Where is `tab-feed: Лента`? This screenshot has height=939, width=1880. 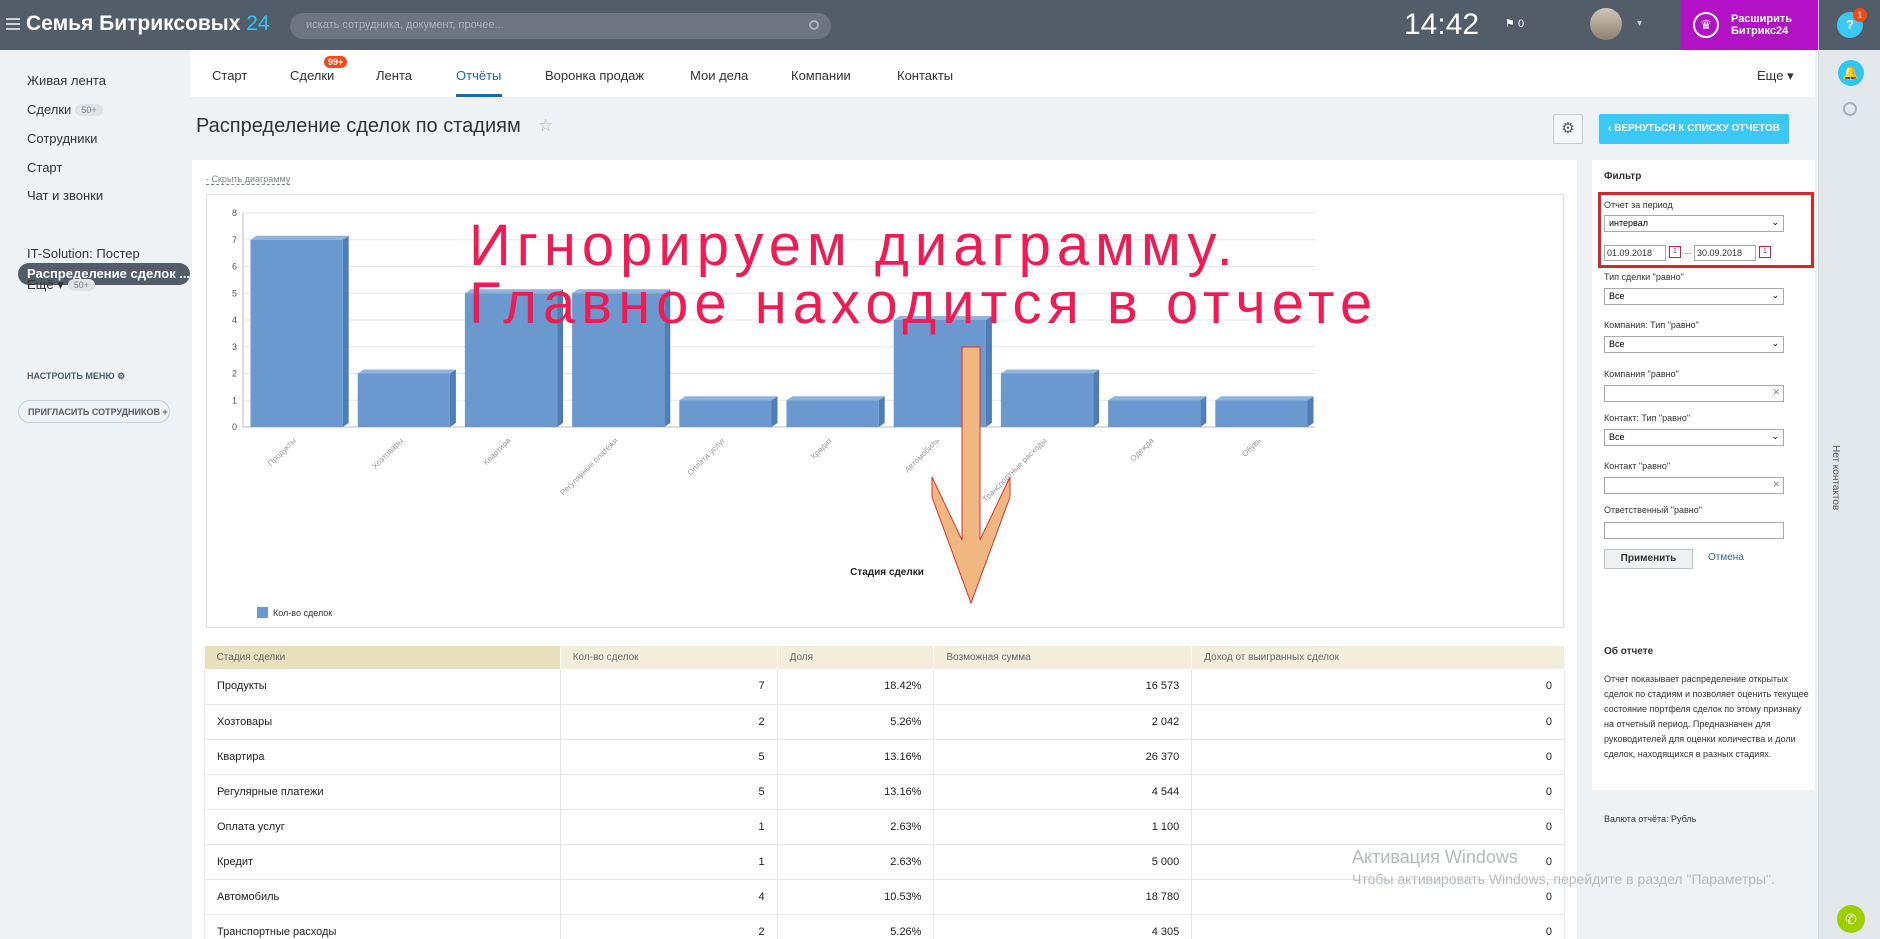
tab-feed: Лента is located at coordinates (394, 75).